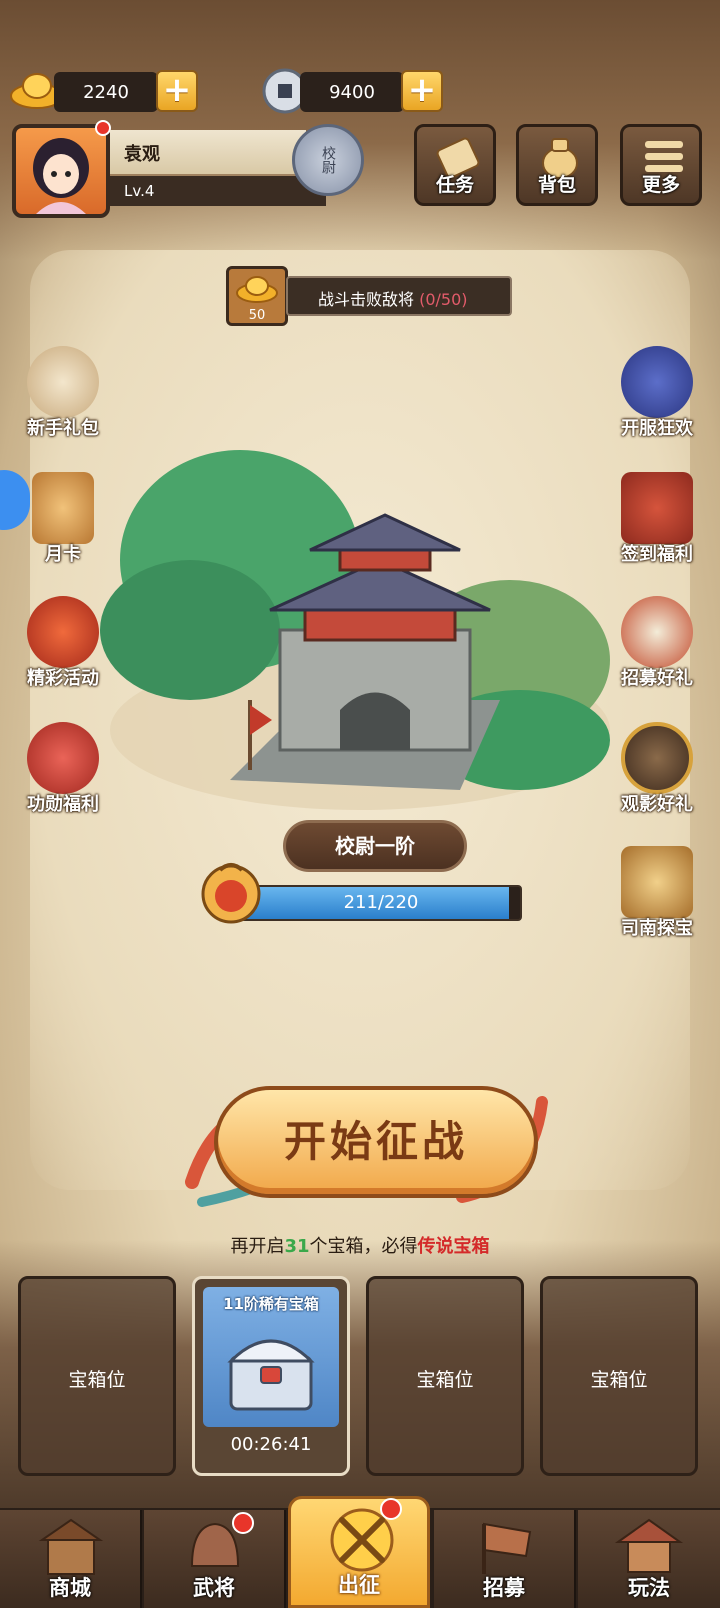 The image size is (720, 1608). Describe the element at coordinates (70, 1588) in the screenshot. I see `nav-shop-label: 商城` at that location.